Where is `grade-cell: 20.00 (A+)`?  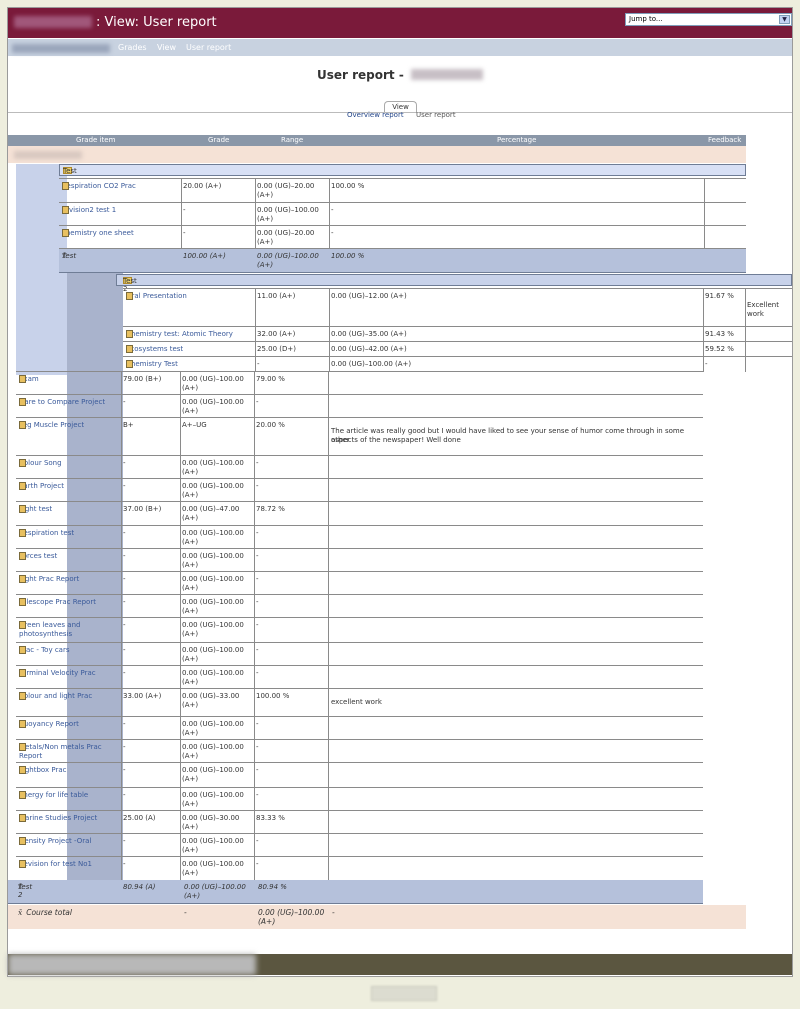
grade-cell: 20.00 (A+) is located at coordinates (202, 186).